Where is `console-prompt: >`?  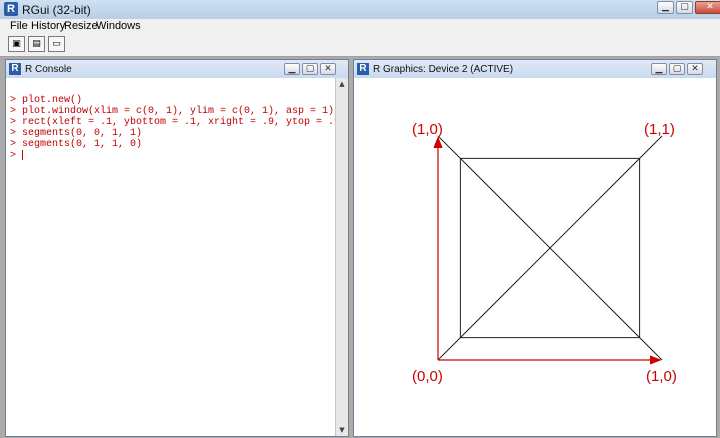
console-prompt: > is located at coordinates (16, 156).